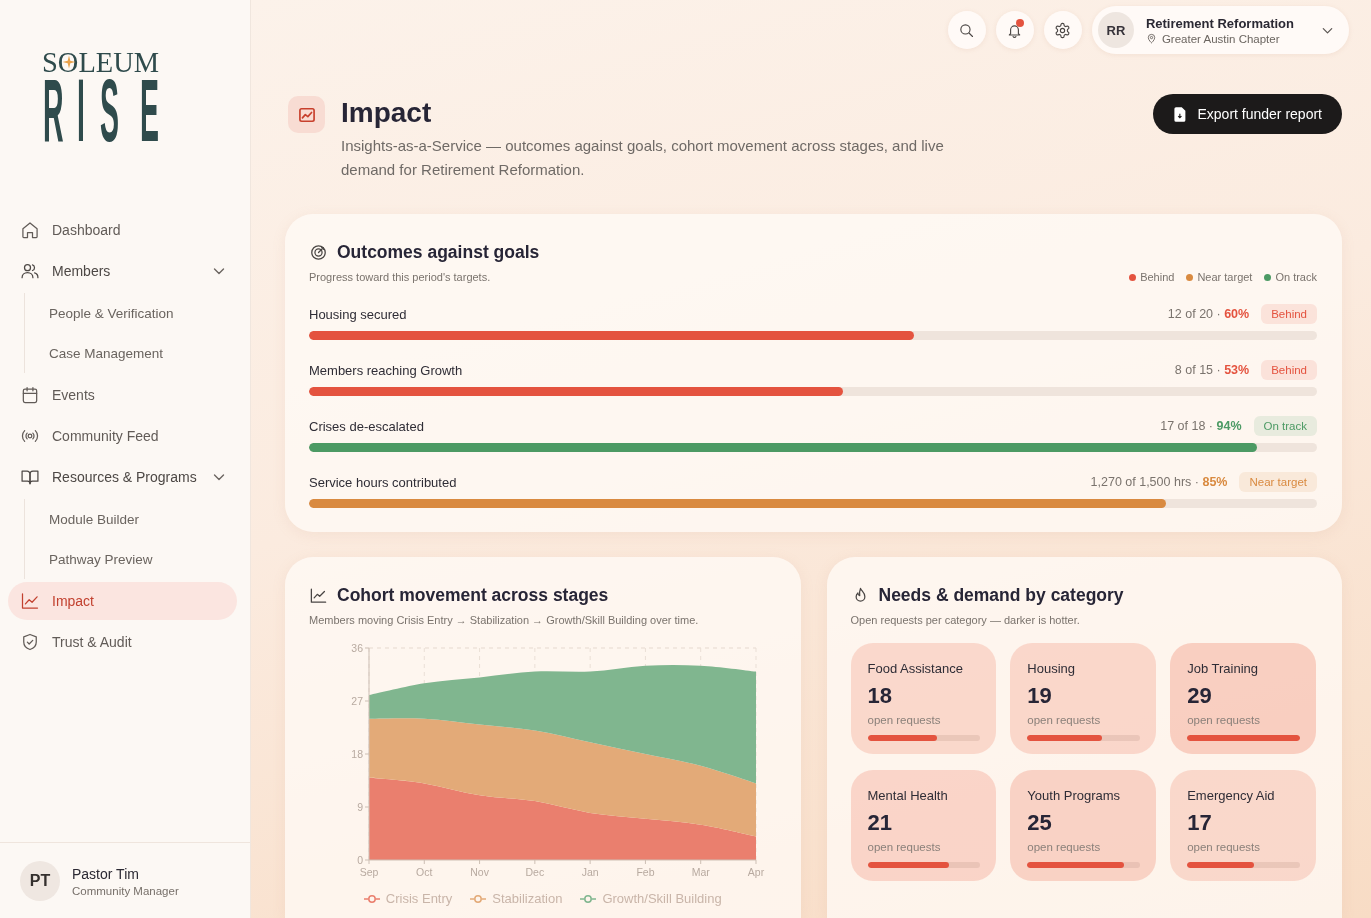 The width and height of the screenshot is (1371, 918). I want to click on settings-button, so click(1062, 30).